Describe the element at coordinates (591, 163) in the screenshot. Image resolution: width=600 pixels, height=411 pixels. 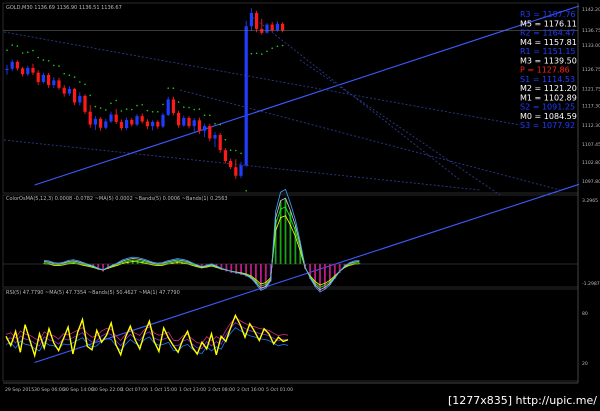
I see `price-label: 1102.80` at that location.